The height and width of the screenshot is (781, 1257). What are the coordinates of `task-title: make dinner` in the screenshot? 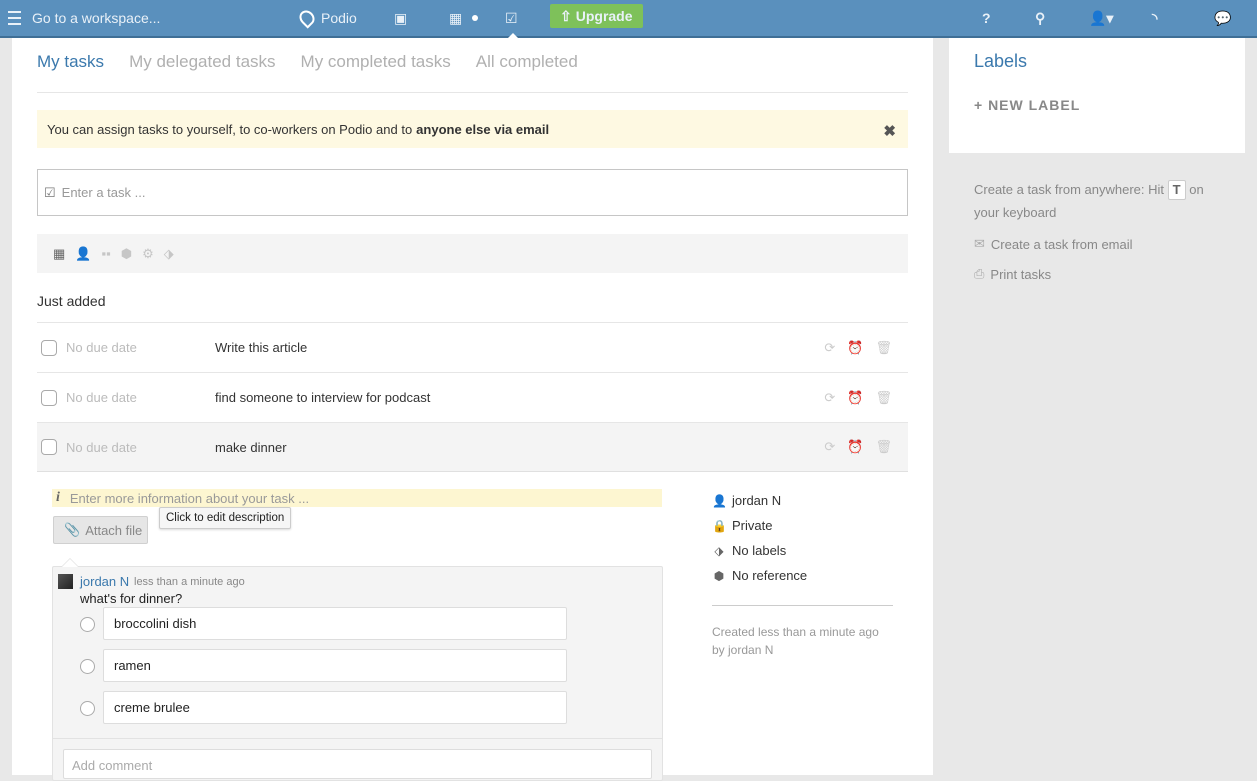 It's located at (251, 447).